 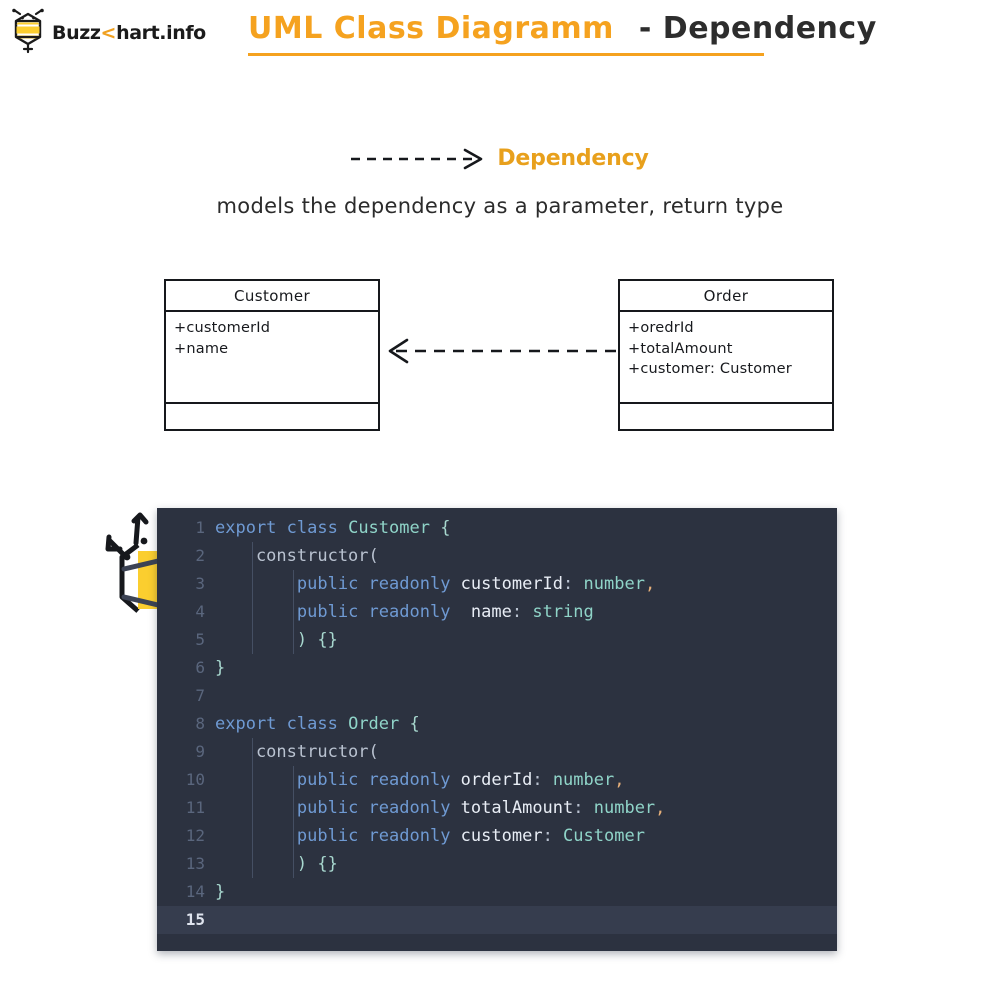 What do you see at coordinates (195, 835) in the screenshot?
I see `line-number: 12` at bounding box center [195, 835].